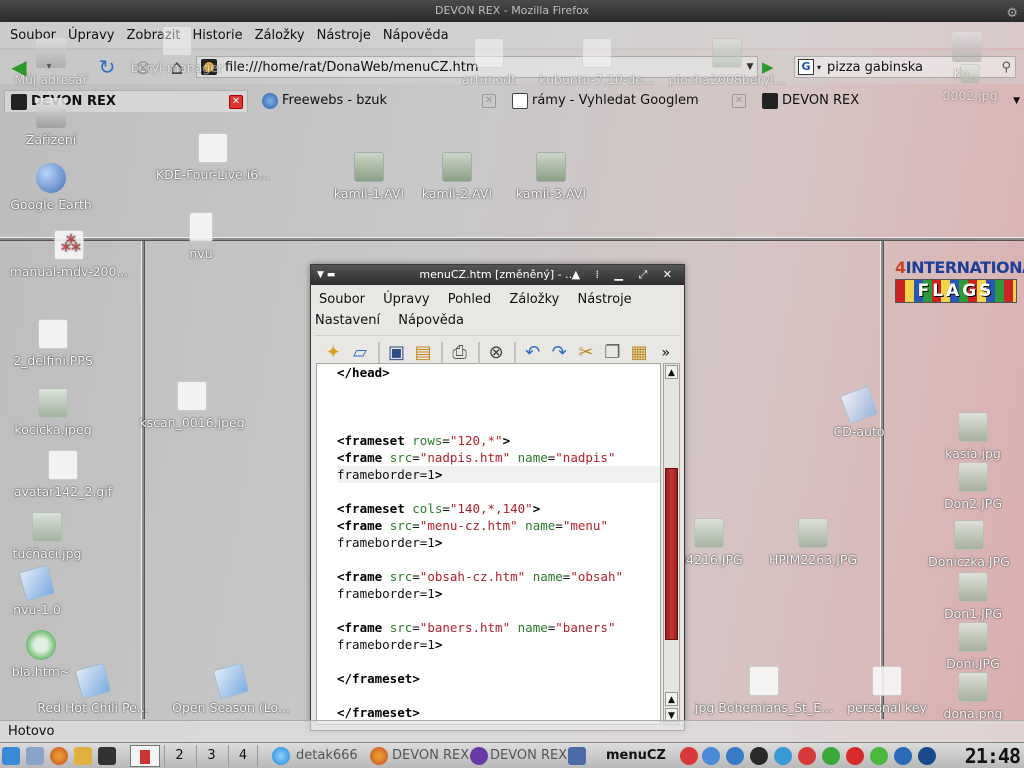 The width and height of the screenshot is (1024, 768). I want to click on alert-icon, so click(855, 756).